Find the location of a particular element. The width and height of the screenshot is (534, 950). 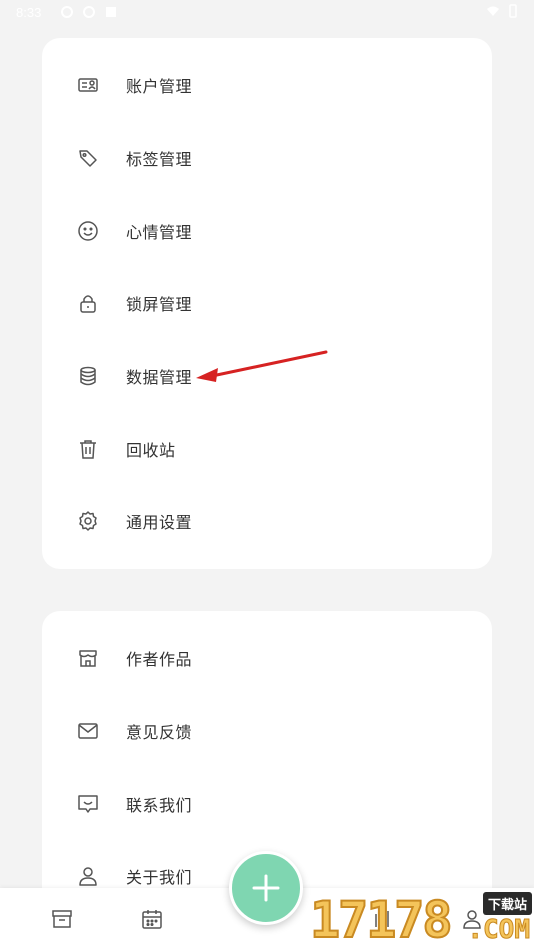

menu-item-author-works: 作者作品 is located at coordinates (267, 658).